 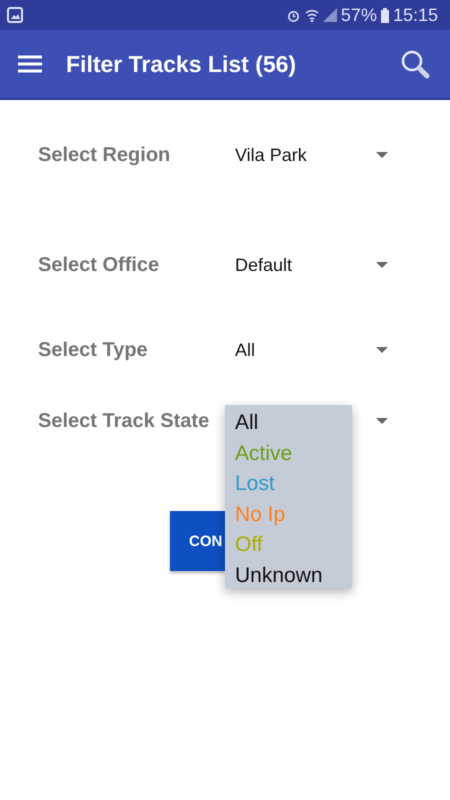 I want to click on filter-label: Select Office, so click(x=99, y=265).